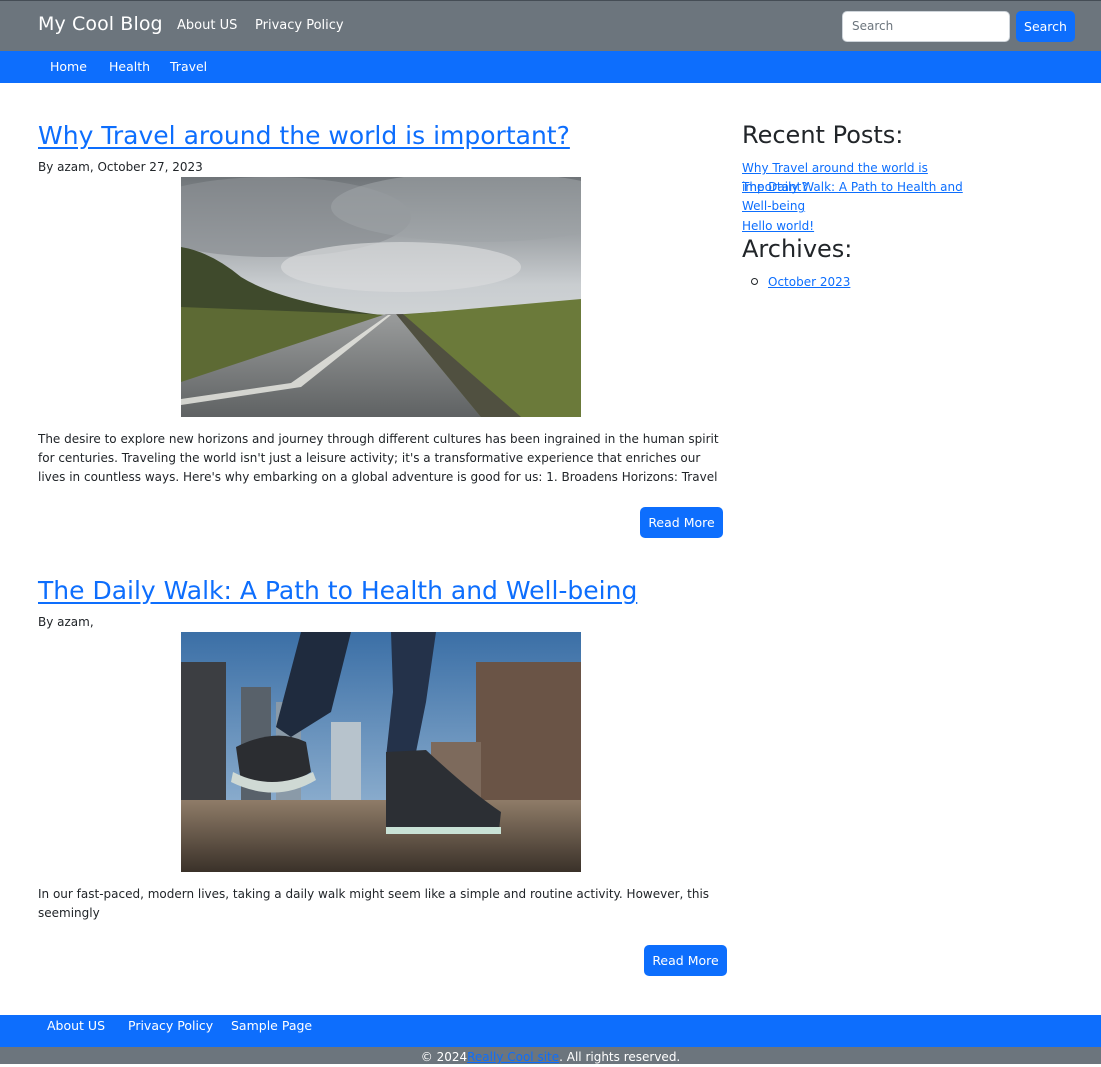  Describe the element at coordinates (66, 622) in the screenshot. I see `post-meta: By azam,` at that location.